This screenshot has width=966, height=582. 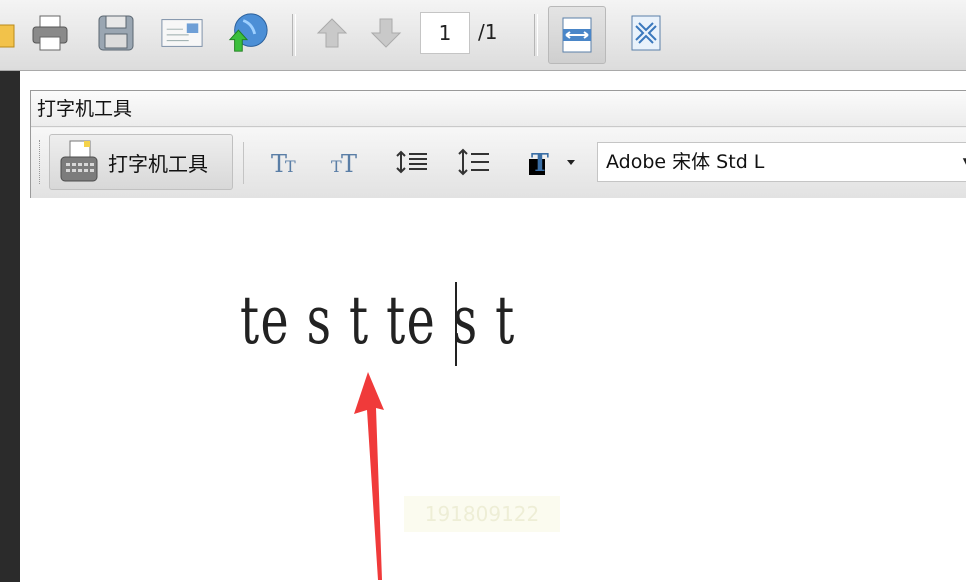 I want to click on toolbar-grip, so click(x=41, y=162).